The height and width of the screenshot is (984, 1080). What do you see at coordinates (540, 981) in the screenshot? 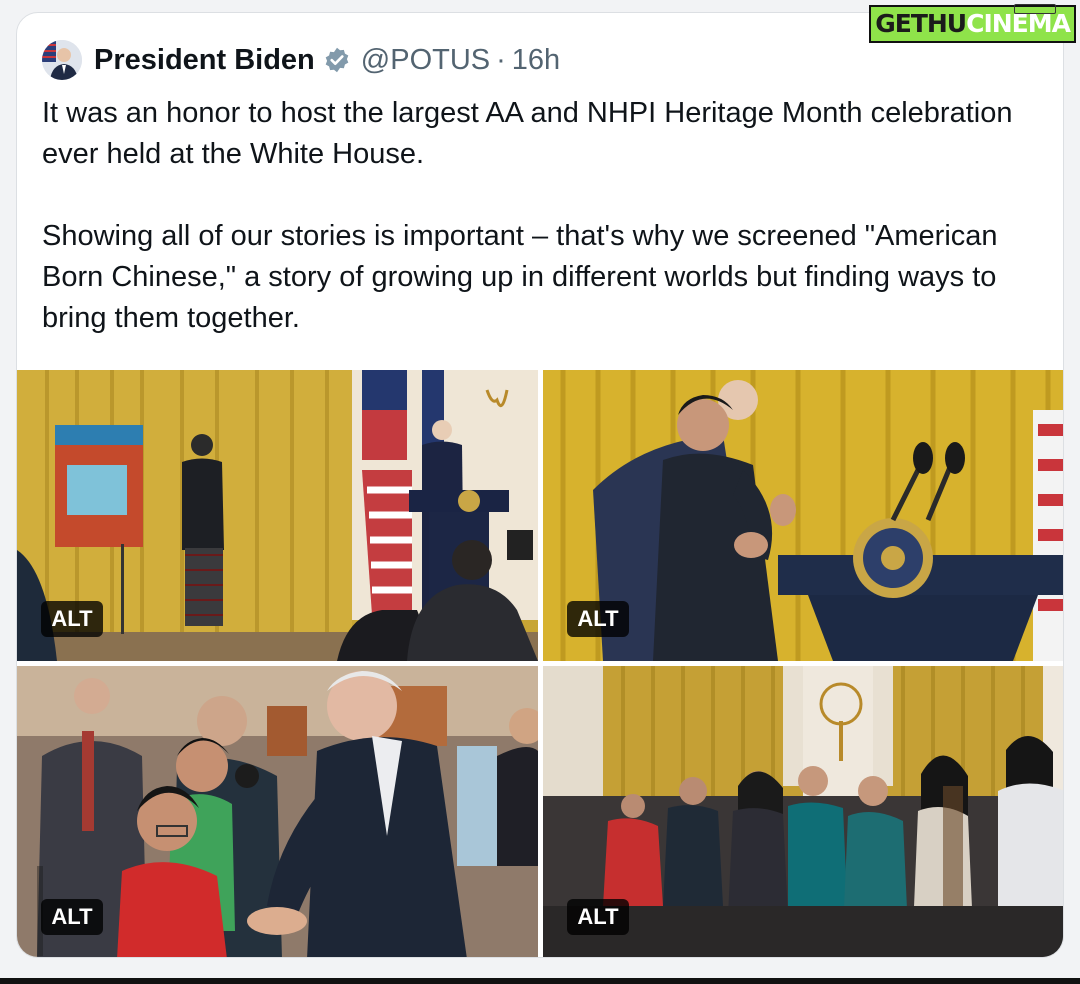
I see `bottom-bar` at bounding box center [540, 981].